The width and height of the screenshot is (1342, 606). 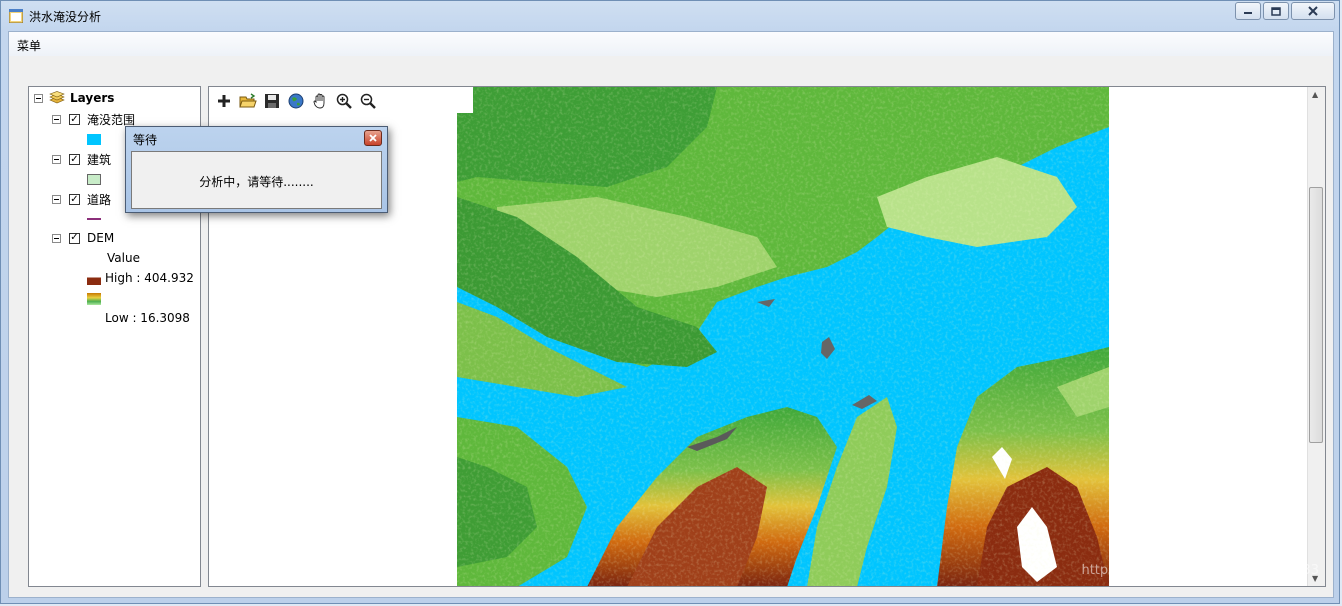 What do you see at coordinates (94, 139) in the screenshot?
I see `inundation-swatch` at bounding box center [94, 139].